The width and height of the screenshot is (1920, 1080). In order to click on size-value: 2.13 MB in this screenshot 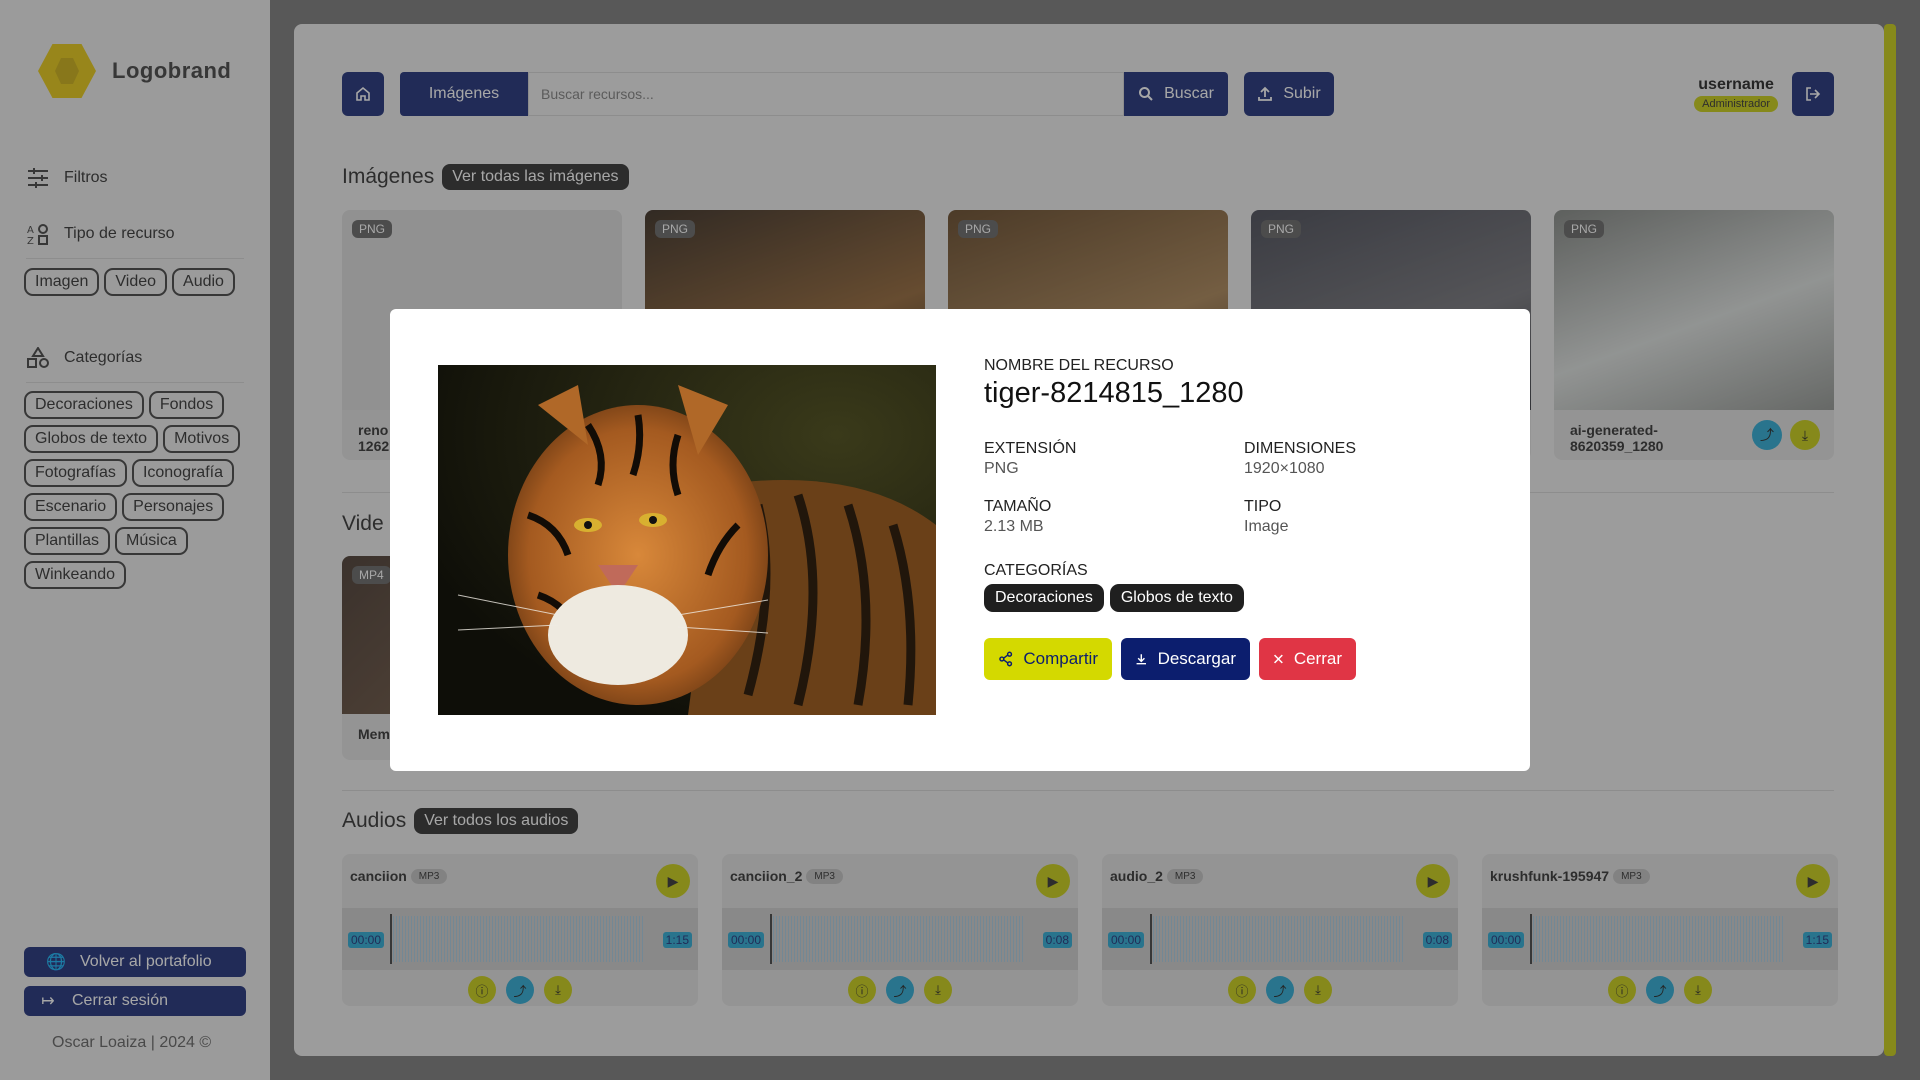, I will do `click(1014, 526)`.